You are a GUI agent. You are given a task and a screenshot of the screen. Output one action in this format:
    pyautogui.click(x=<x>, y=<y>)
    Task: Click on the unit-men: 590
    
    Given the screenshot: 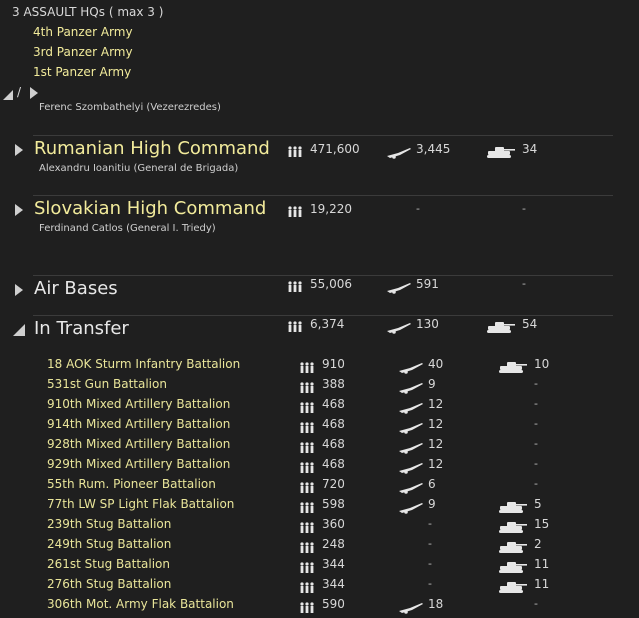 What is the action you would take?
    pyautogui.click(x=333, y=604)
    